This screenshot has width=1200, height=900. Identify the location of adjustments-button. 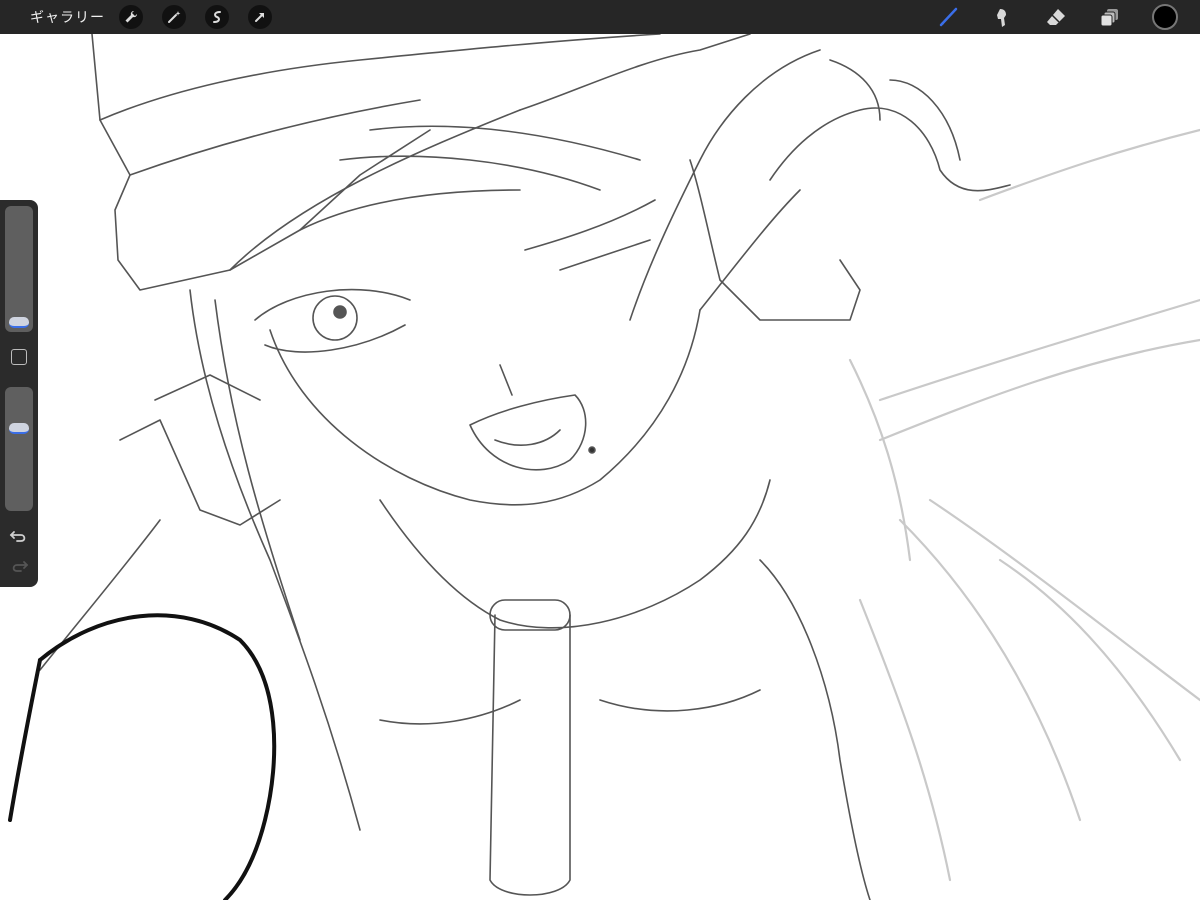
(174, 17).